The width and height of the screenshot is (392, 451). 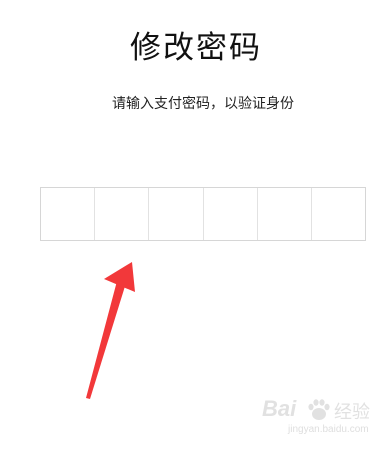 I want to click on watermark-logo-text: Bai, so click(x=279, y=408).